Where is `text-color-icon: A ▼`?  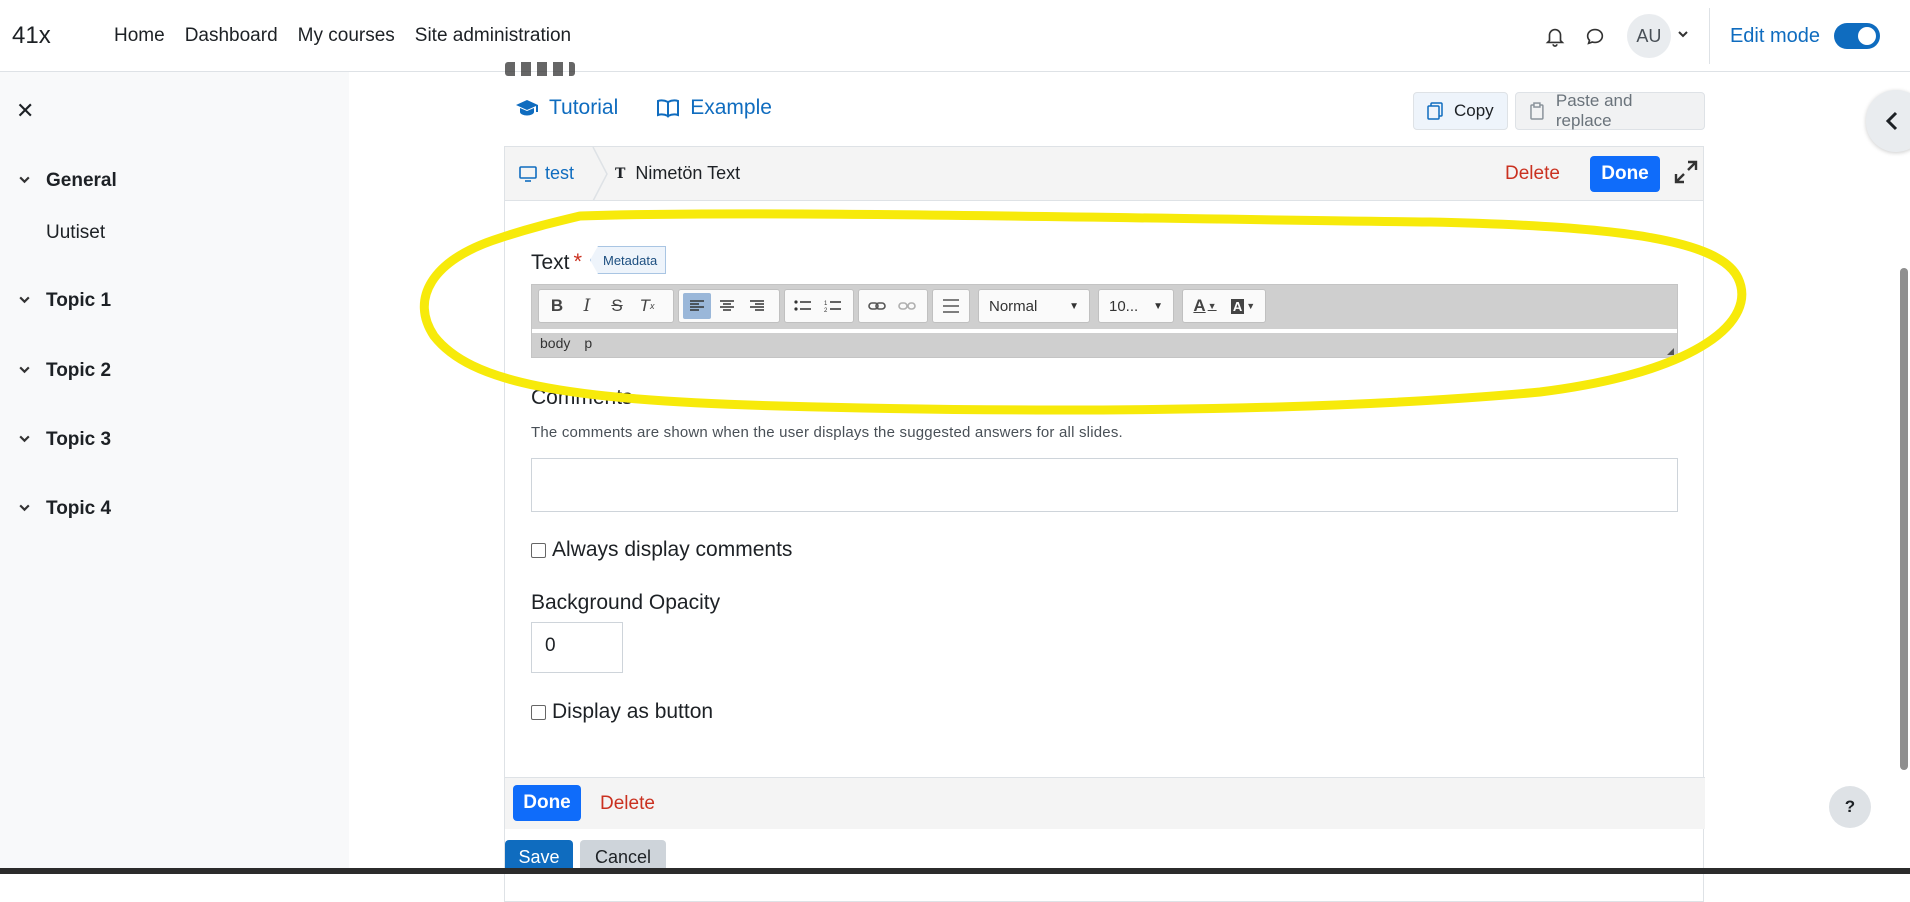
text-color-icon: A ▼ is located at coordinates (1205, 306).